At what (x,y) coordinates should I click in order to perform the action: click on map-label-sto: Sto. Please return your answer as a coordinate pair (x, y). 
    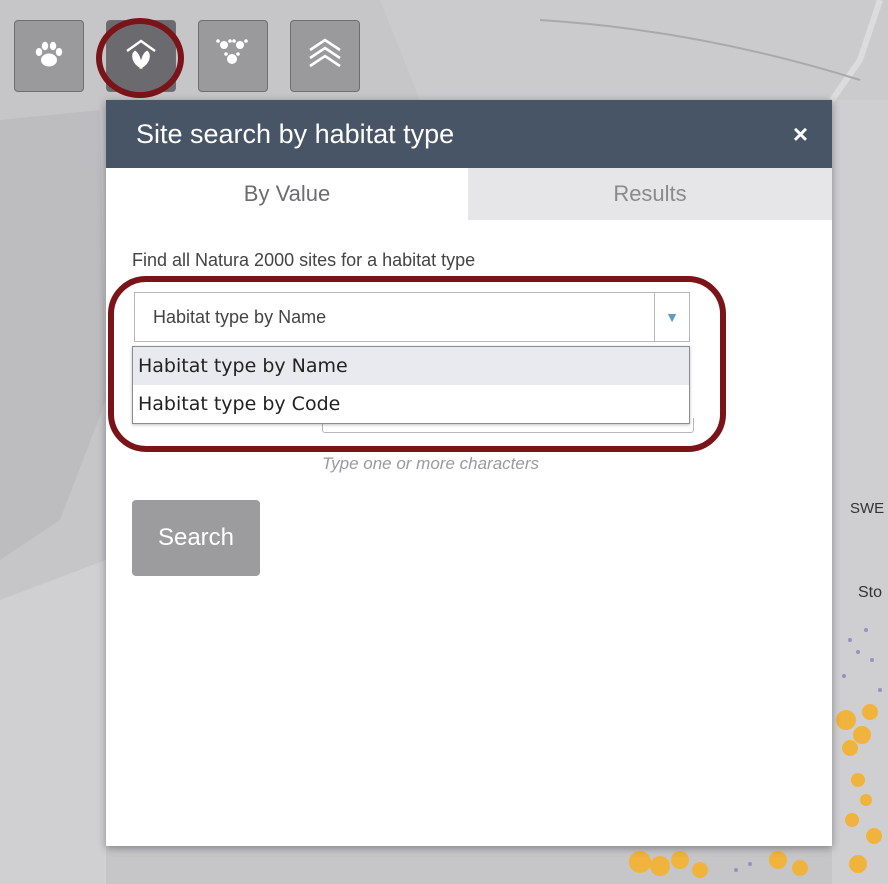
    Looking at the image, I should click on (870, 592).